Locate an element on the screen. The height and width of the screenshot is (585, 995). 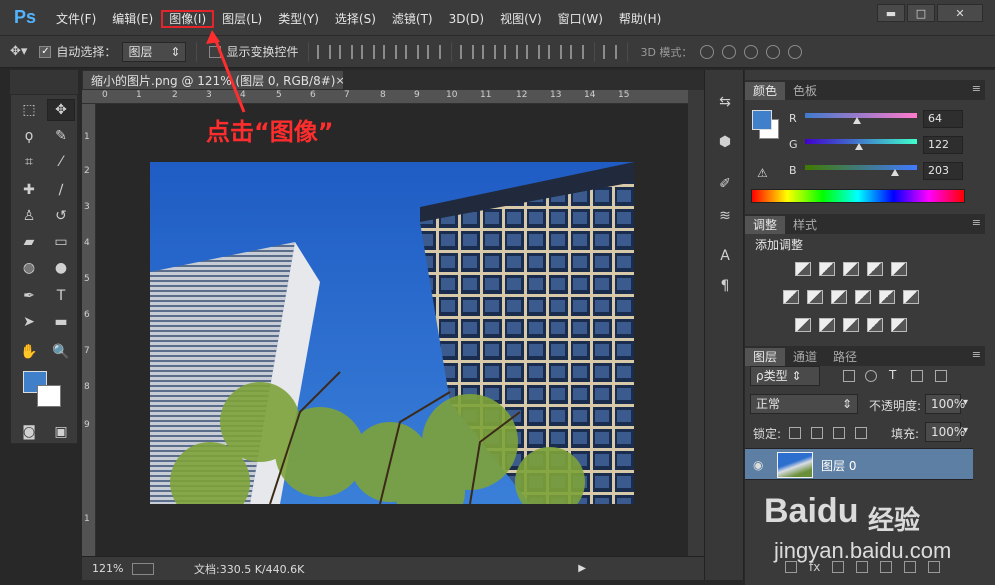
tab-adjustments: 调整 is located at coordinates (765, 225).